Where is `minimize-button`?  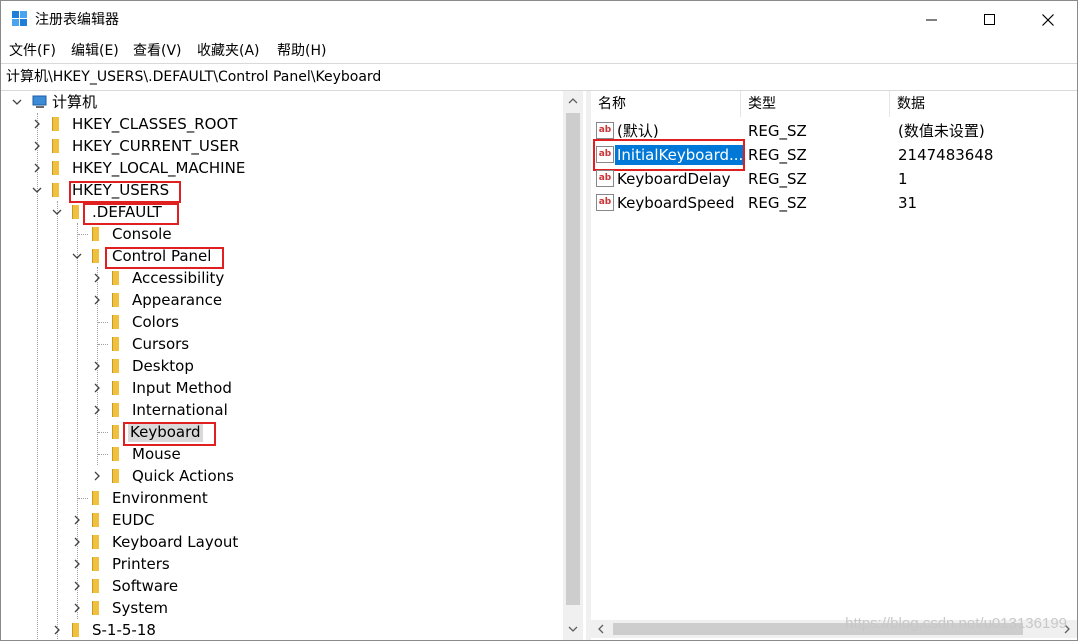
minimize-button is located at coordinates (932, 20).